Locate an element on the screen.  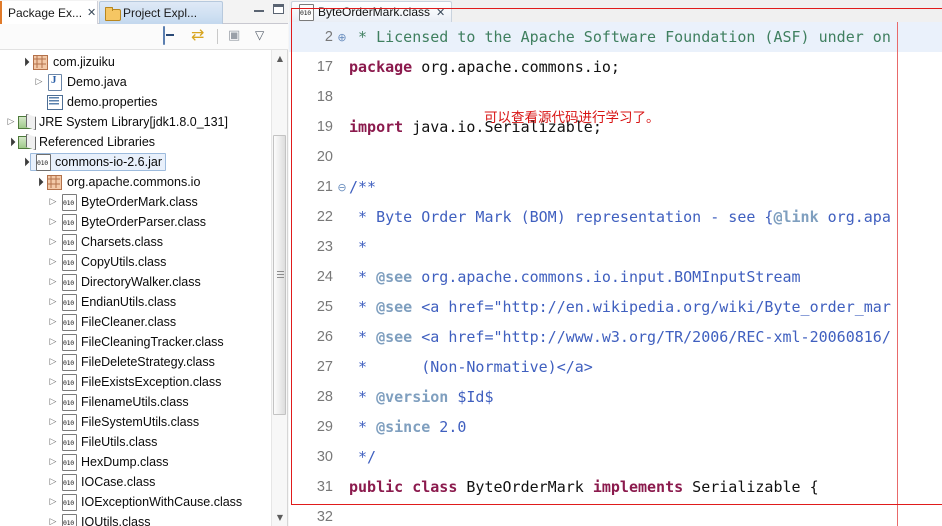
tree-item-label: FilenameUtils.class is located at coordinates (135, 402).